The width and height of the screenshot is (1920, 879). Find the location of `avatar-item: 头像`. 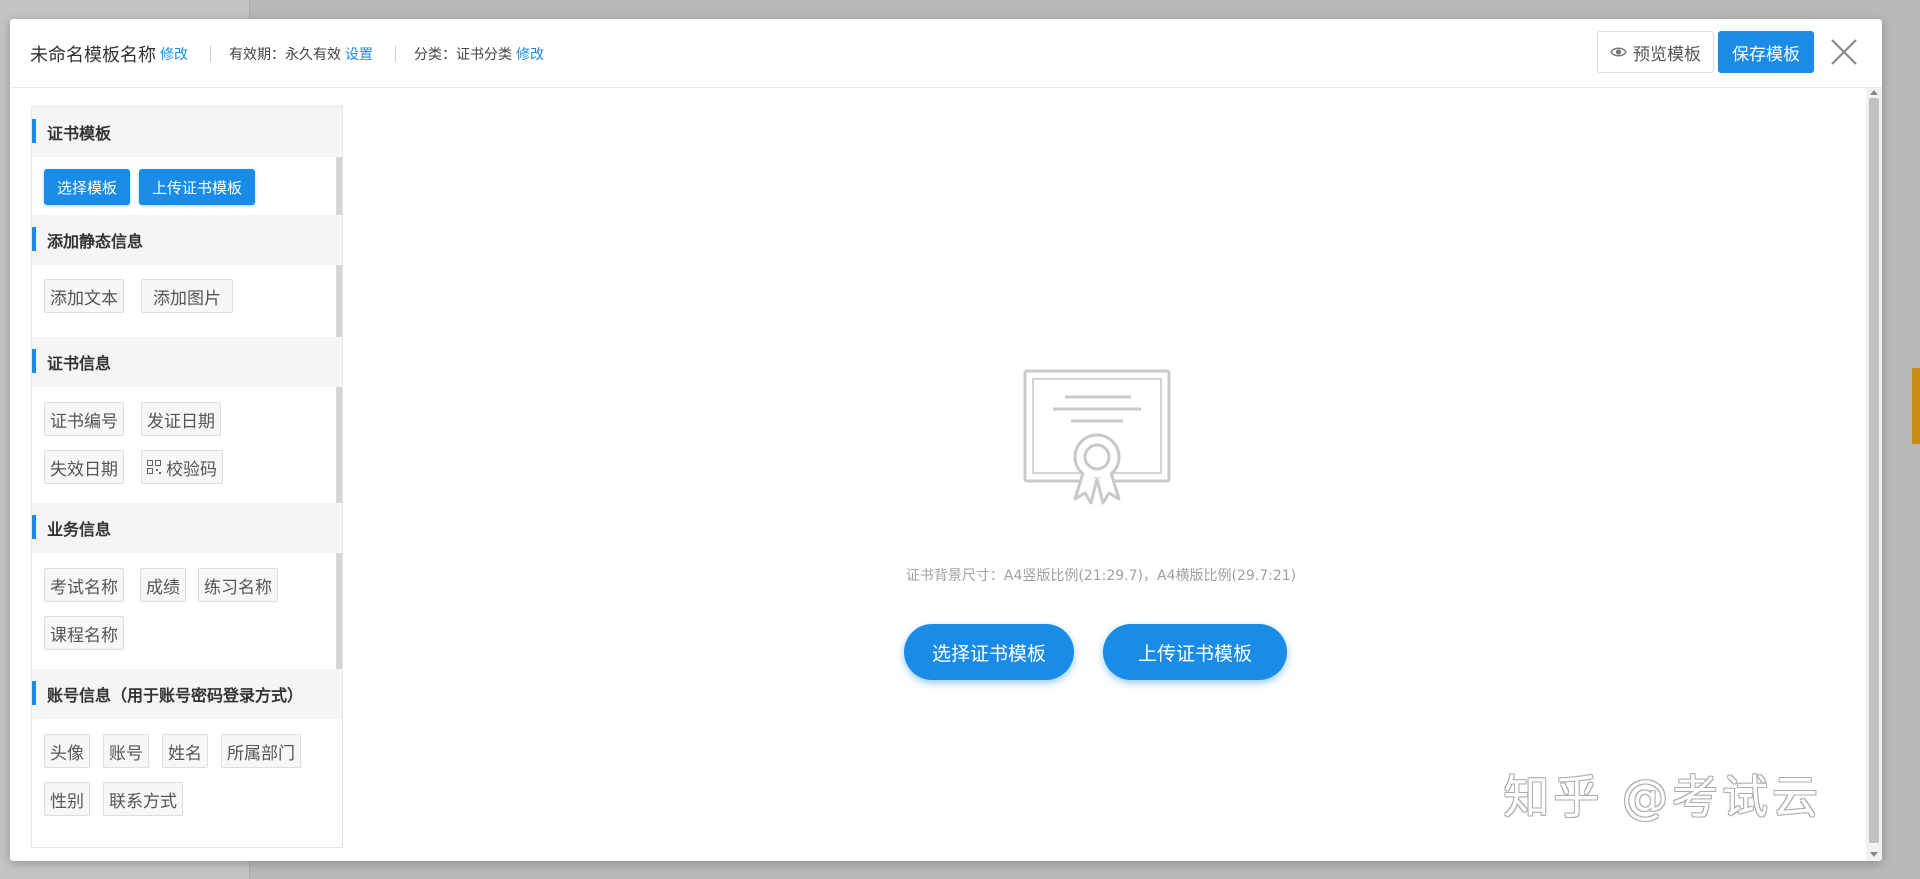

avatar-item: 头像 is located at coordinates (67, 751).